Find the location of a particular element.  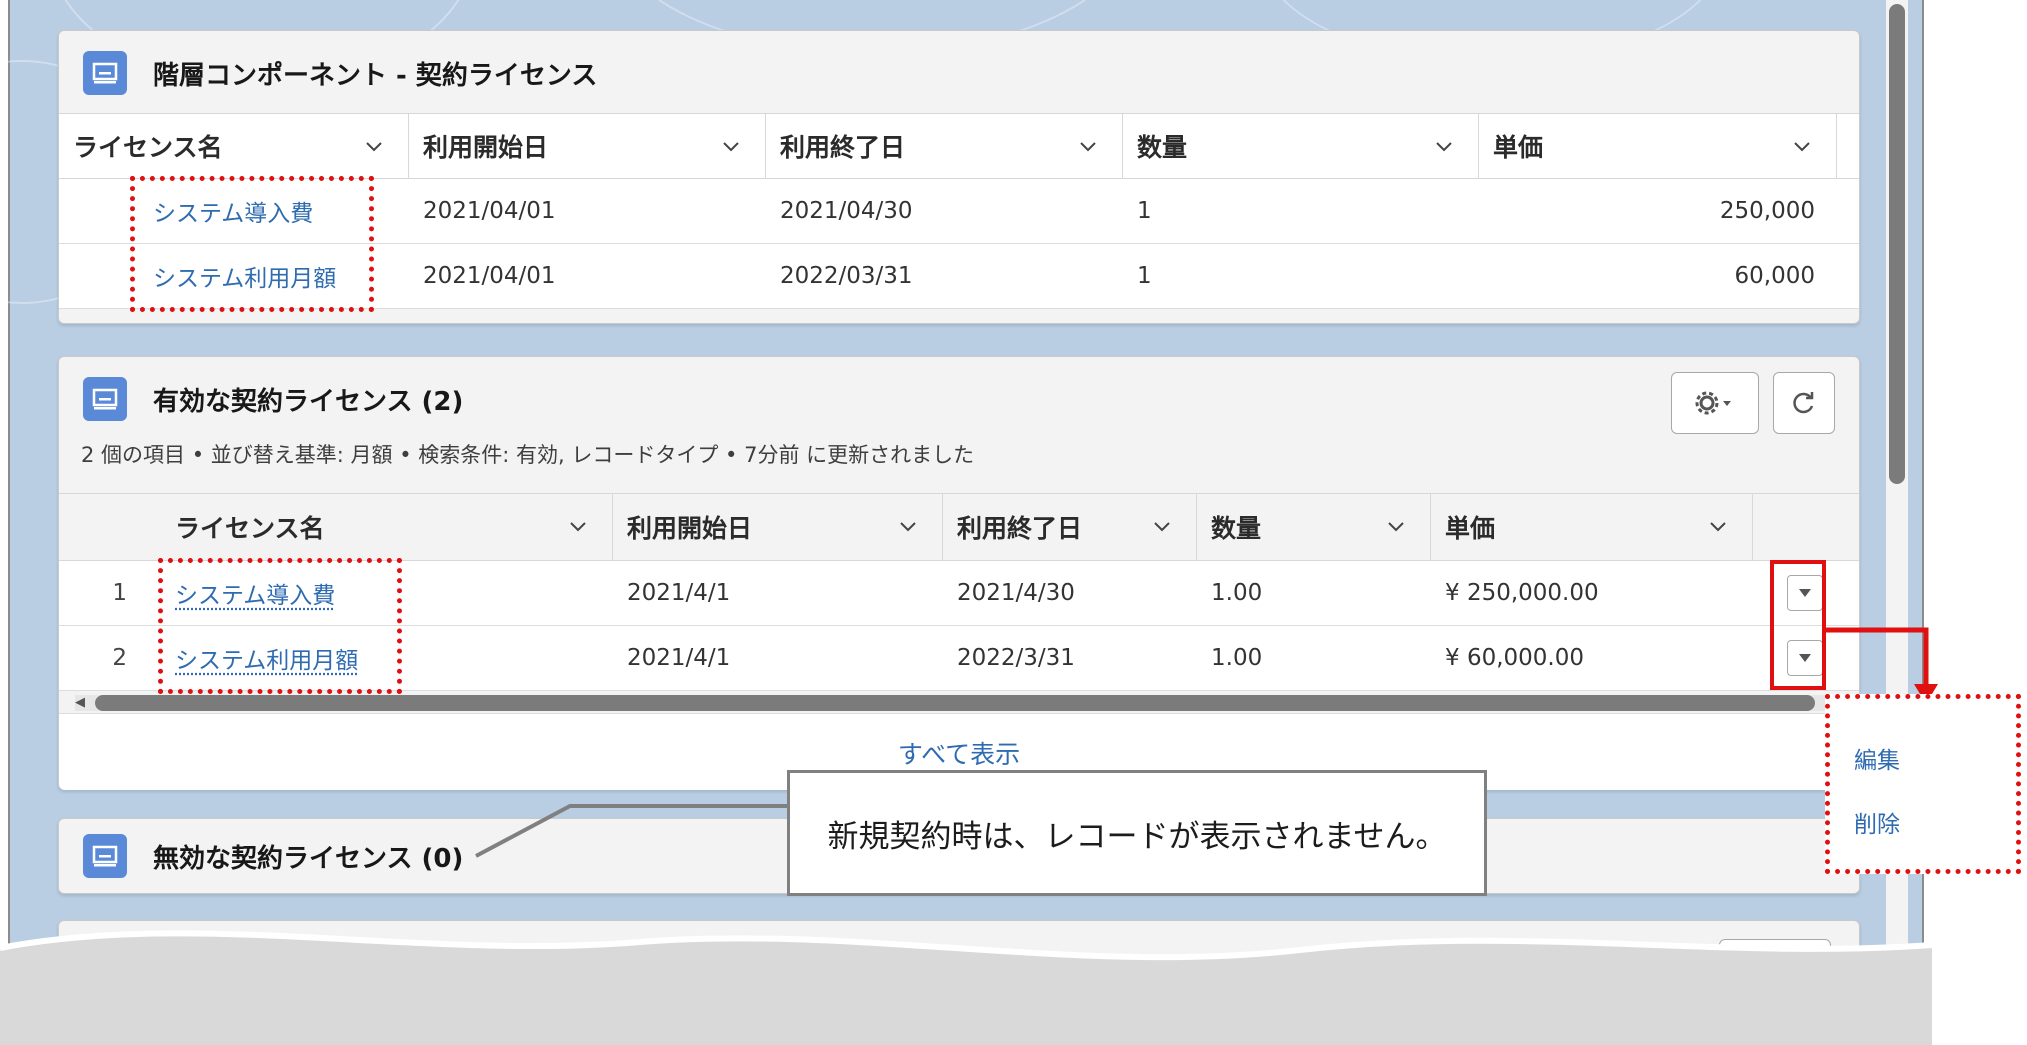

highlight-hier-license-names is located at coordinates (252, 244).